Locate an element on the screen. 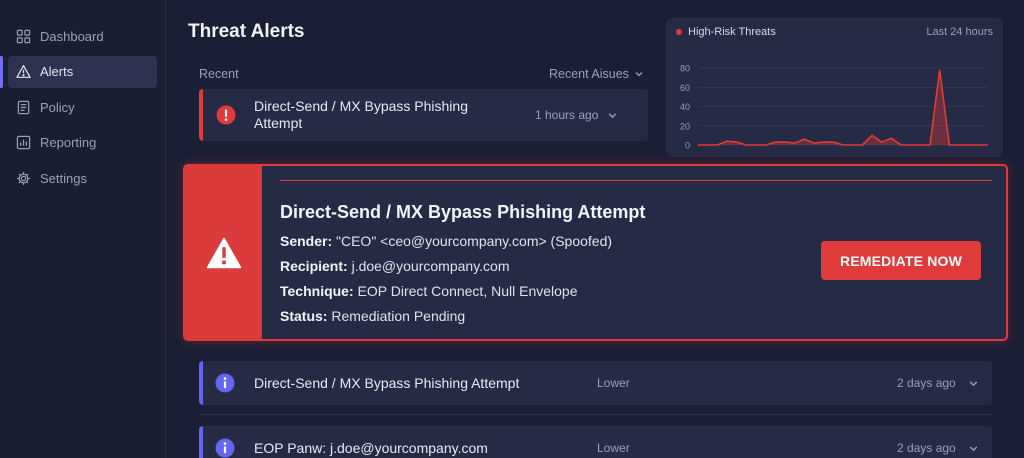 This screenshot has width=1024, height=458. divider is located at coordinates (595, 414).